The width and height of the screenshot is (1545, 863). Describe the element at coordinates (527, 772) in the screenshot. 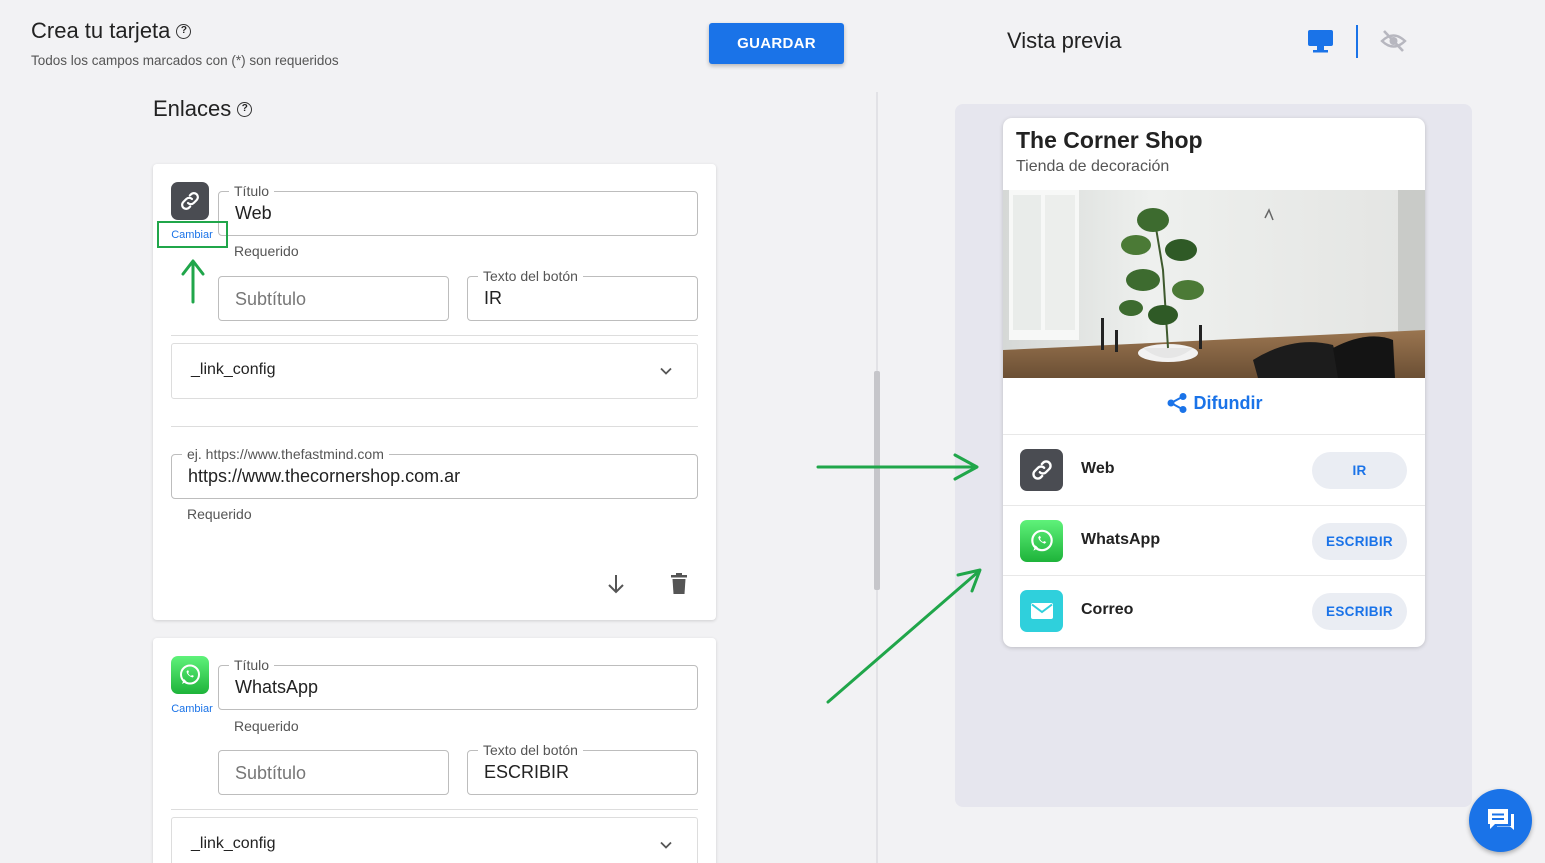

I see `button-text-value: ESCRIBIR` at that location.